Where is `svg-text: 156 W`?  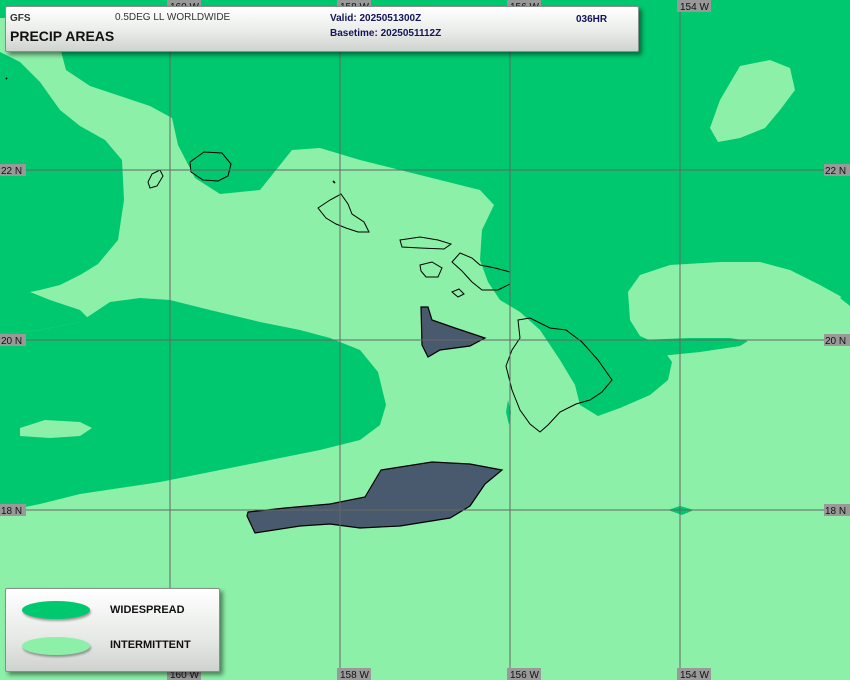 svg-text: 156 W is located at coordinates (524, 675).